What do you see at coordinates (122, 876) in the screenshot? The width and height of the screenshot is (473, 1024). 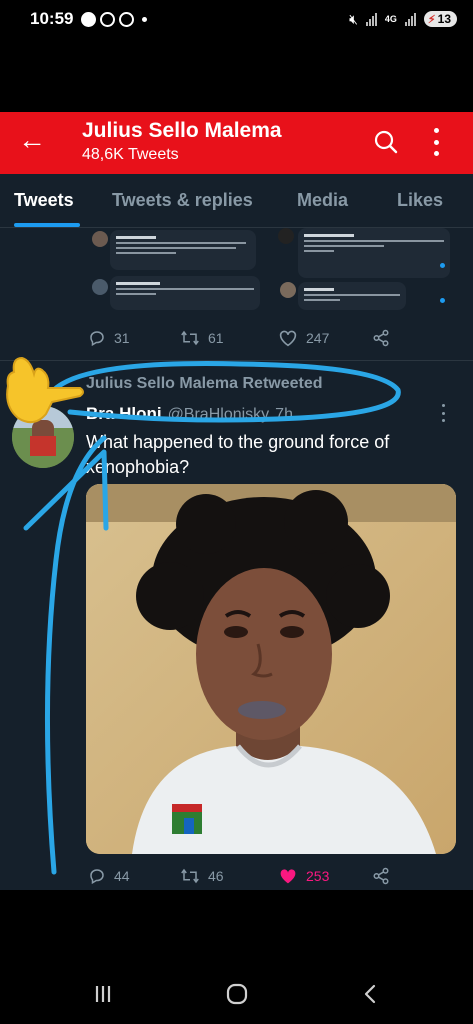 I see `reply-count: 44` at bounding box center [122, 876].